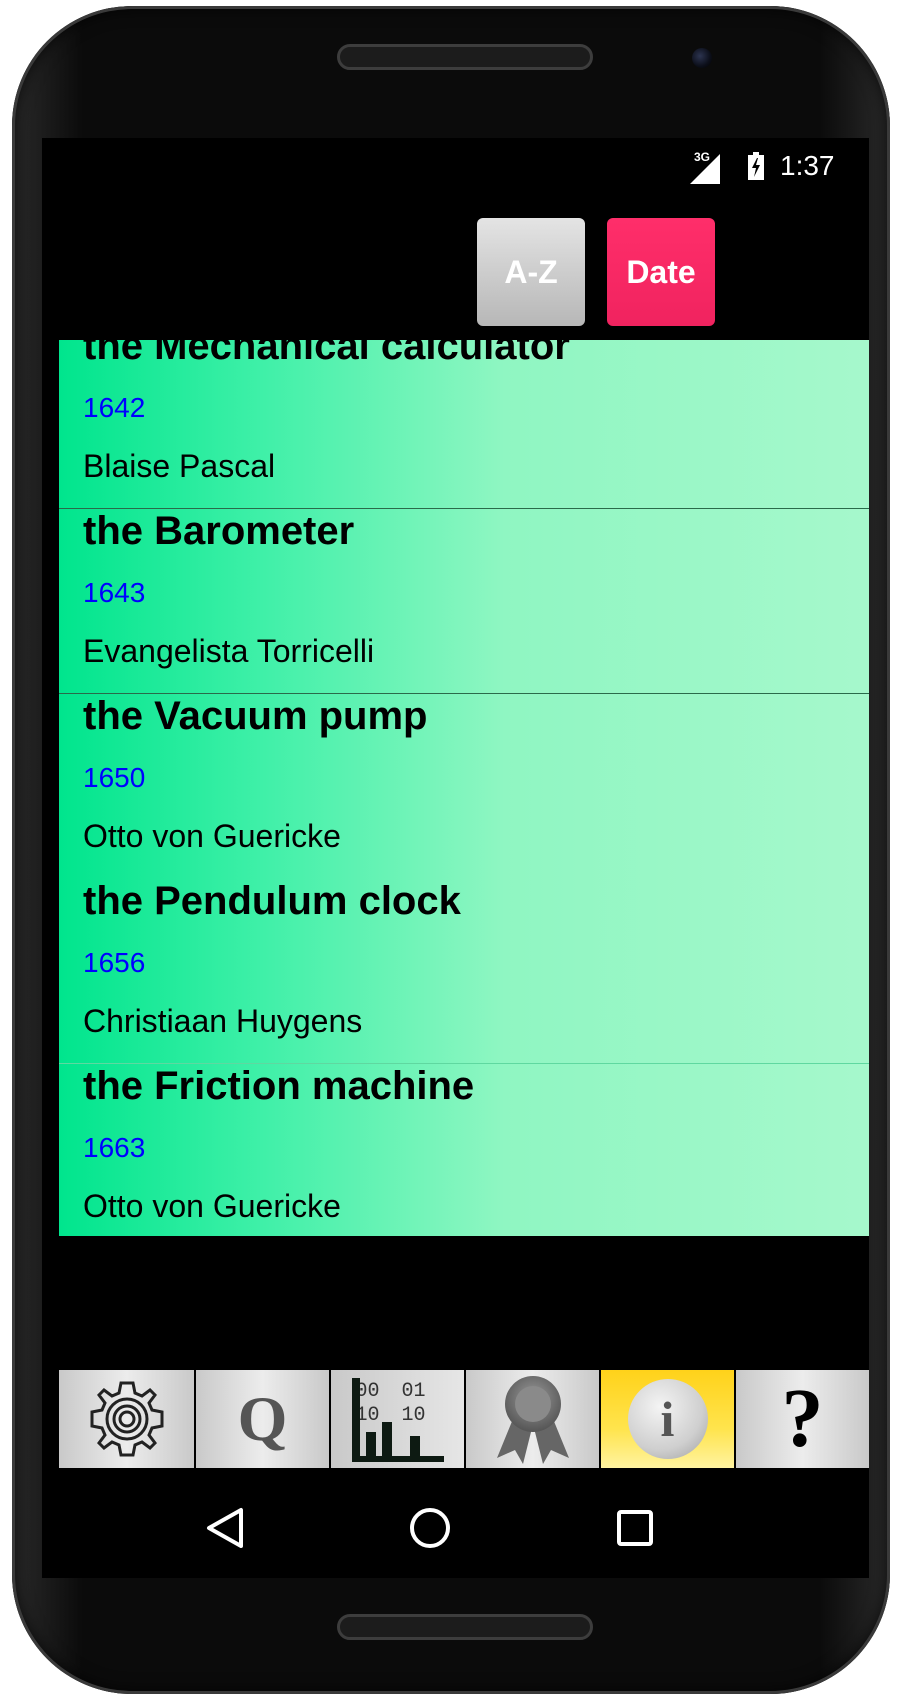 This screenshot has width=900, height=1700. What do you see at coordinates (229, 651) in the screenshot?
I see `inventor-name: Evangelista Torricelli` at bounding box center [229, 651].